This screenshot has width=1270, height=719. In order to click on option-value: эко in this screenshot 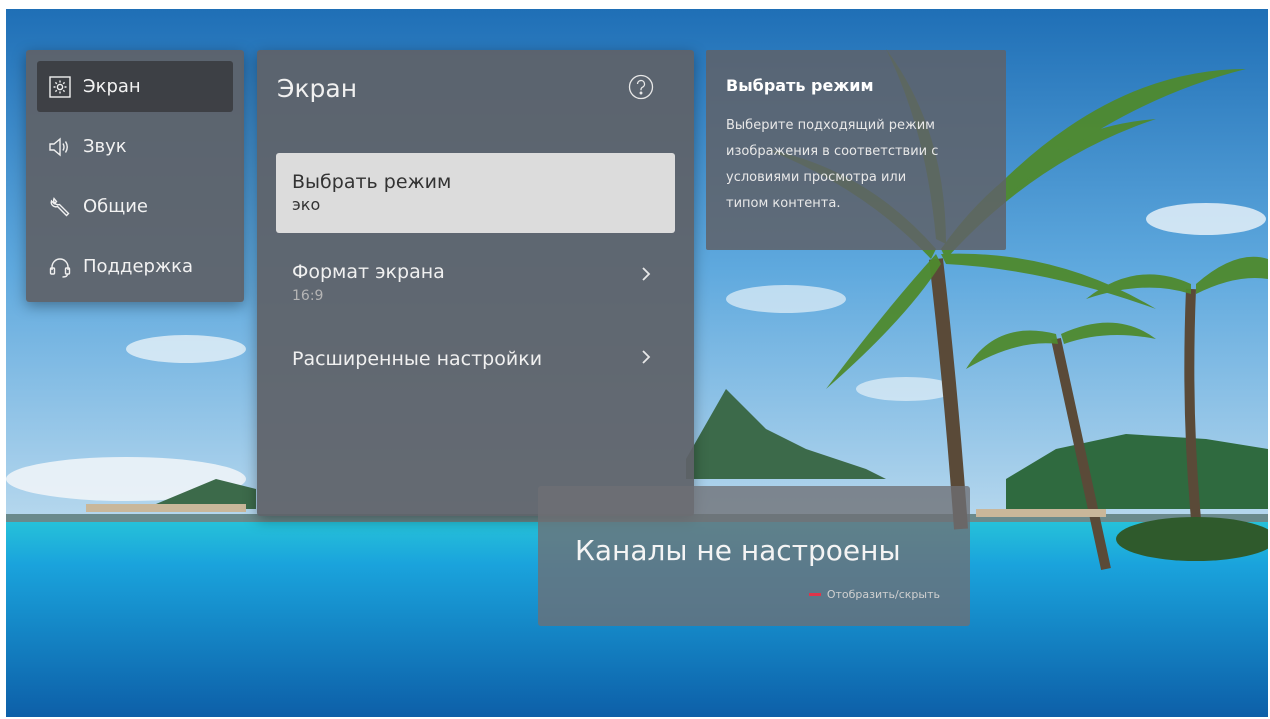, I will do `click(306, 204)`.